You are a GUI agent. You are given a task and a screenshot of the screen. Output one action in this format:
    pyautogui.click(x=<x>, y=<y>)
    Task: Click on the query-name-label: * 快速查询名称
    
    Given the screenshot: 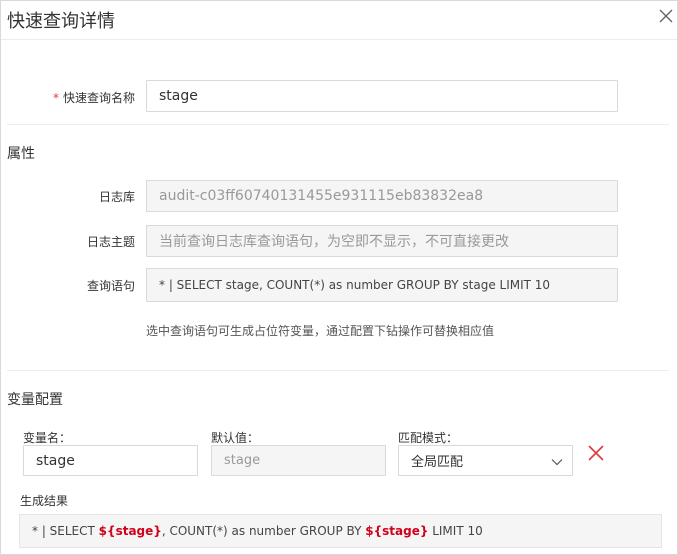 What is the action you would take?
    pyautogui.click(x=78, y=97)
    